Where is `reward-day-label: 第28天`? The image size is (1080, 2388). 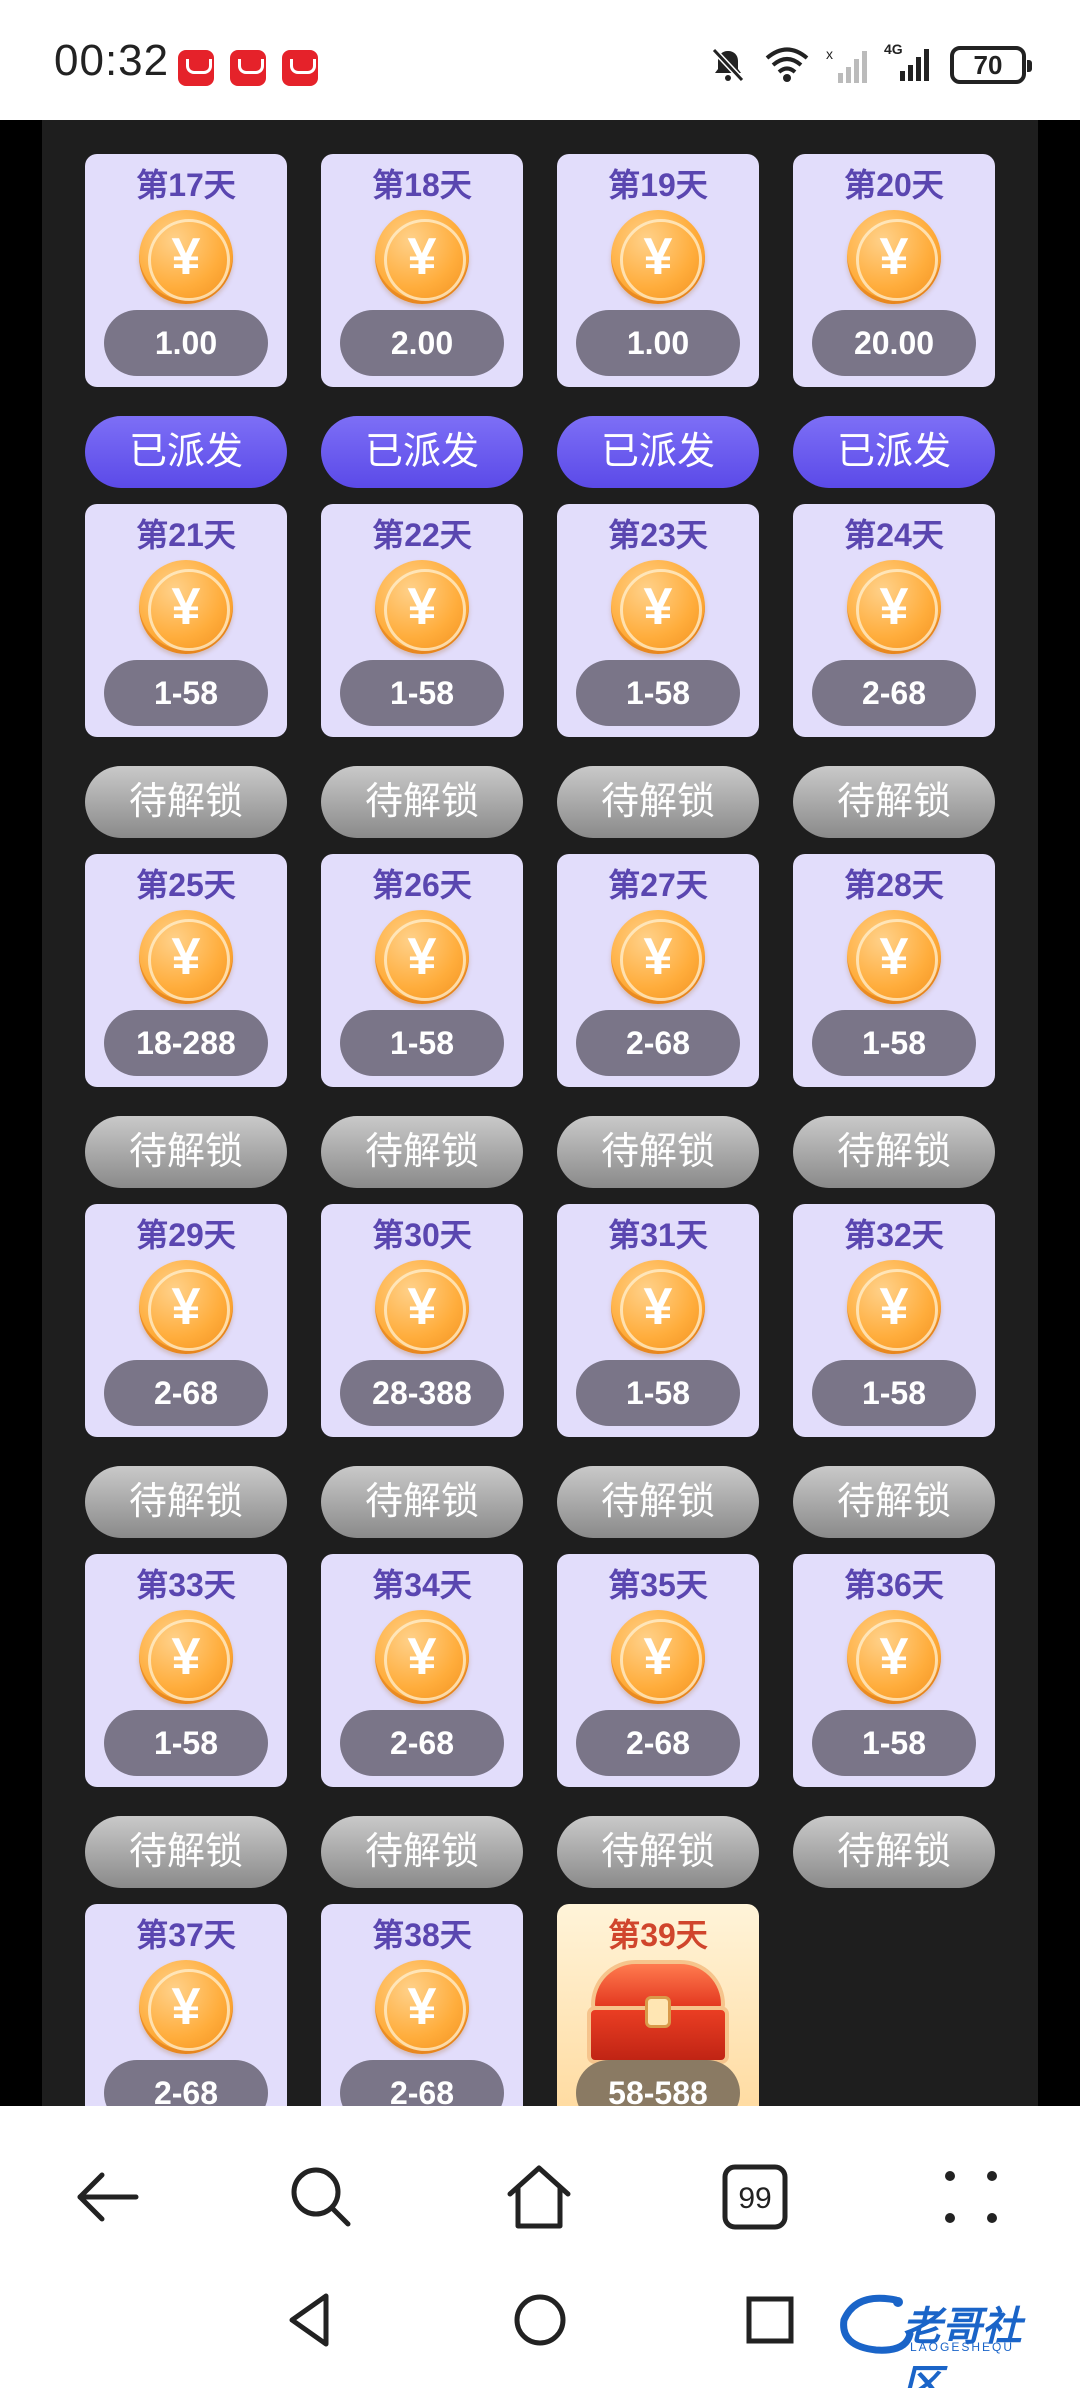 reward-day-label: 第28天 is located at coordinates (894, 885).